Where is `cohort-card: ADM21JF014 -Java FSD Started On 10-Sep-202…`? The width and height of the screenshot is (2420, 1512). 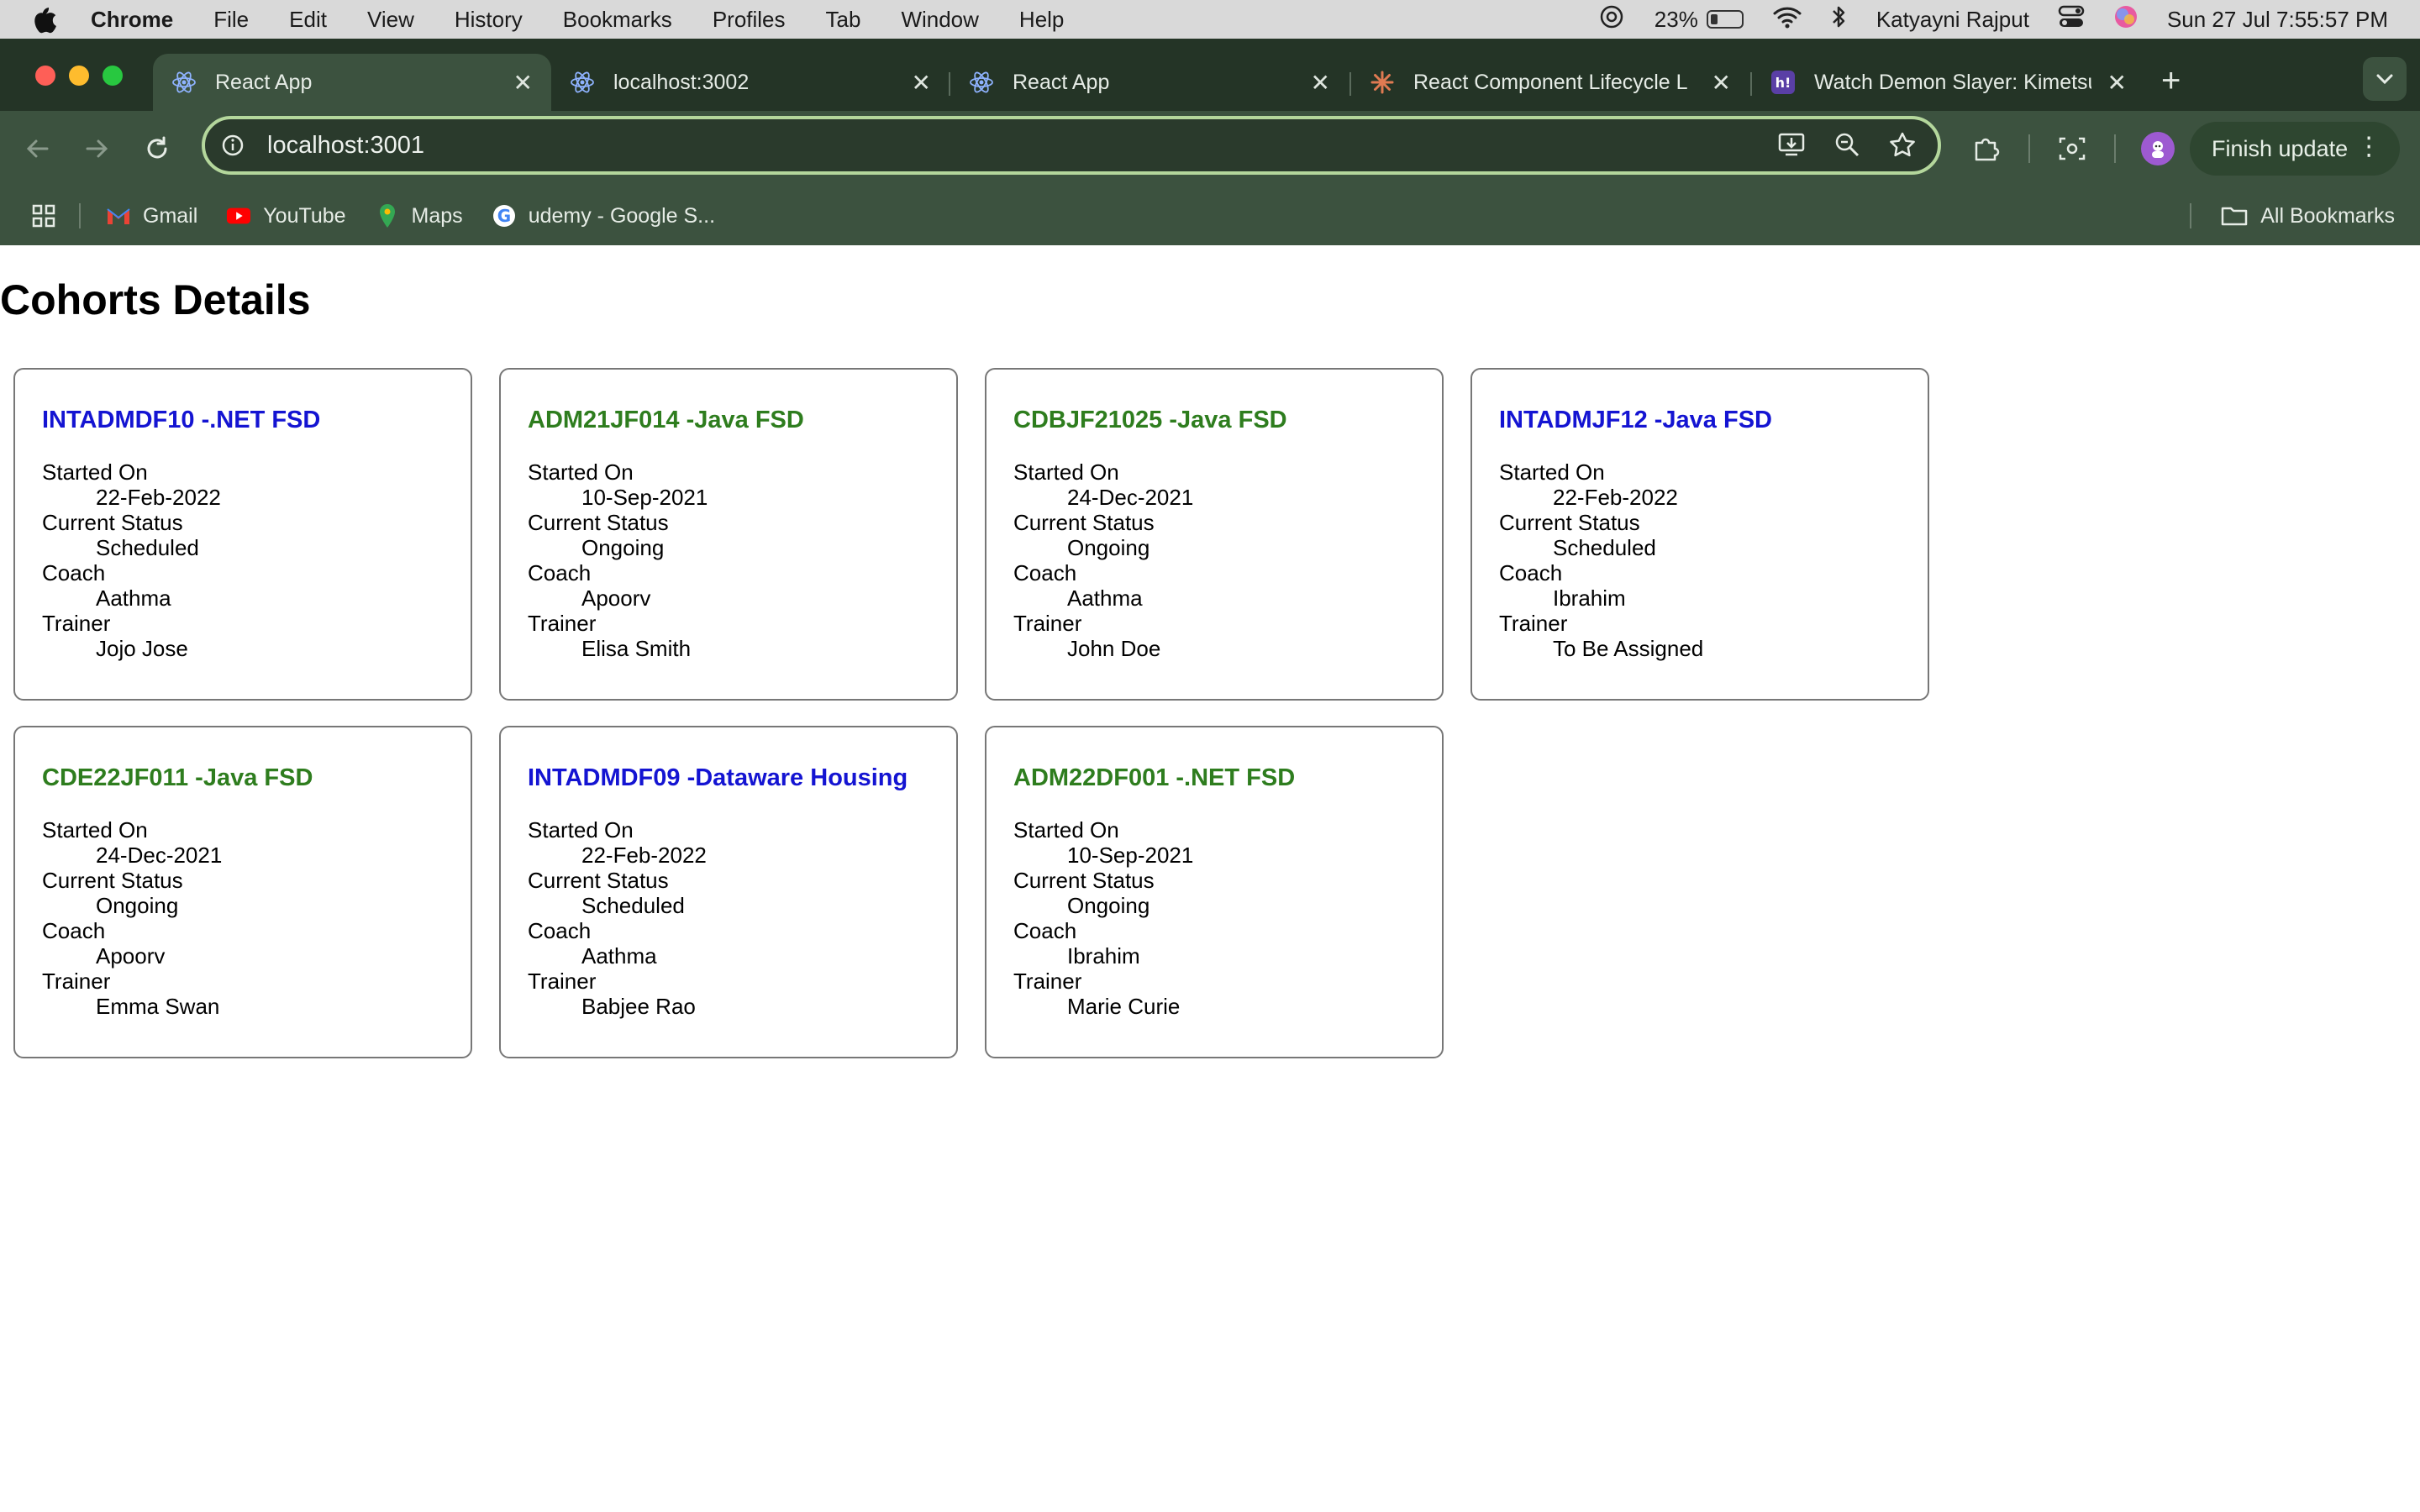 cohort-card: ADM21JF014 -Java FSD Started On 10-Sep-202… is located at coordinates (728, 534).